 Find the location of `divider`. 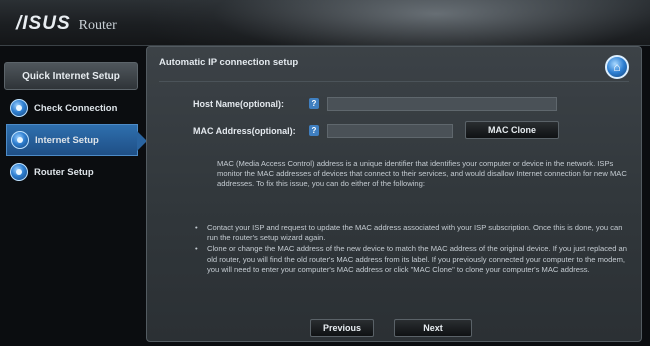

divider is located at coordinates (394, 81).